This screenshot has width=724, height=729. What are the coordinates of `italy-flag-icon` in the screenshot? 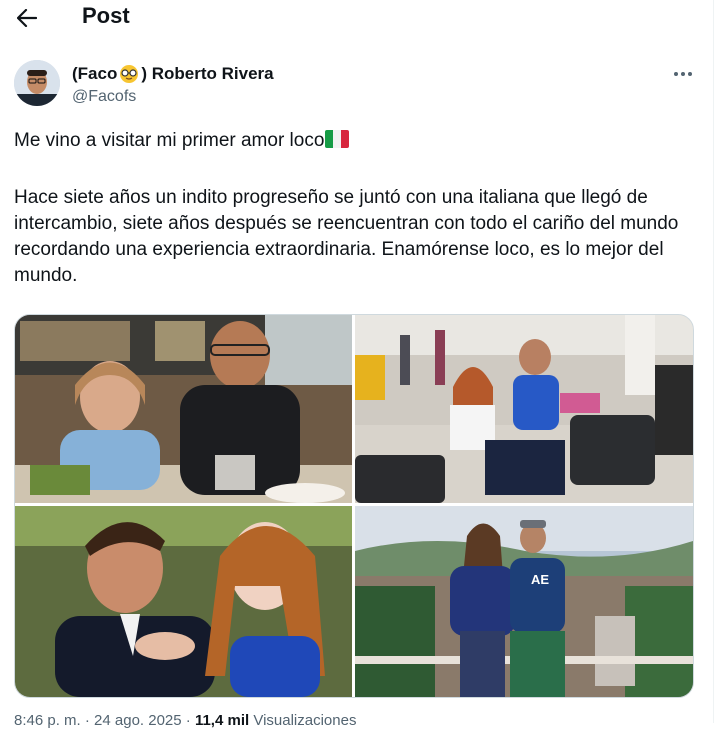 It's located at (337, 139).